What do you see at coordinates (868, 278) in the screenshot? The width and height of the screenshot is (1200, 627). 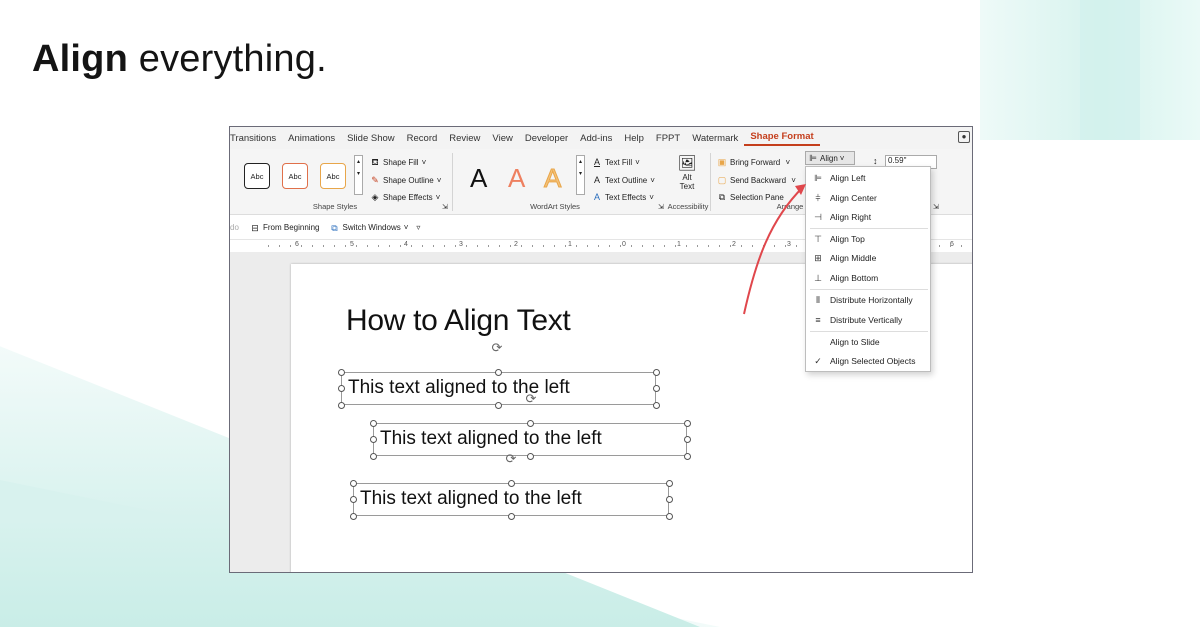 I see `menu-item-align-bottom: ⊥ Align Bottom` at bounding box center [868, 278].